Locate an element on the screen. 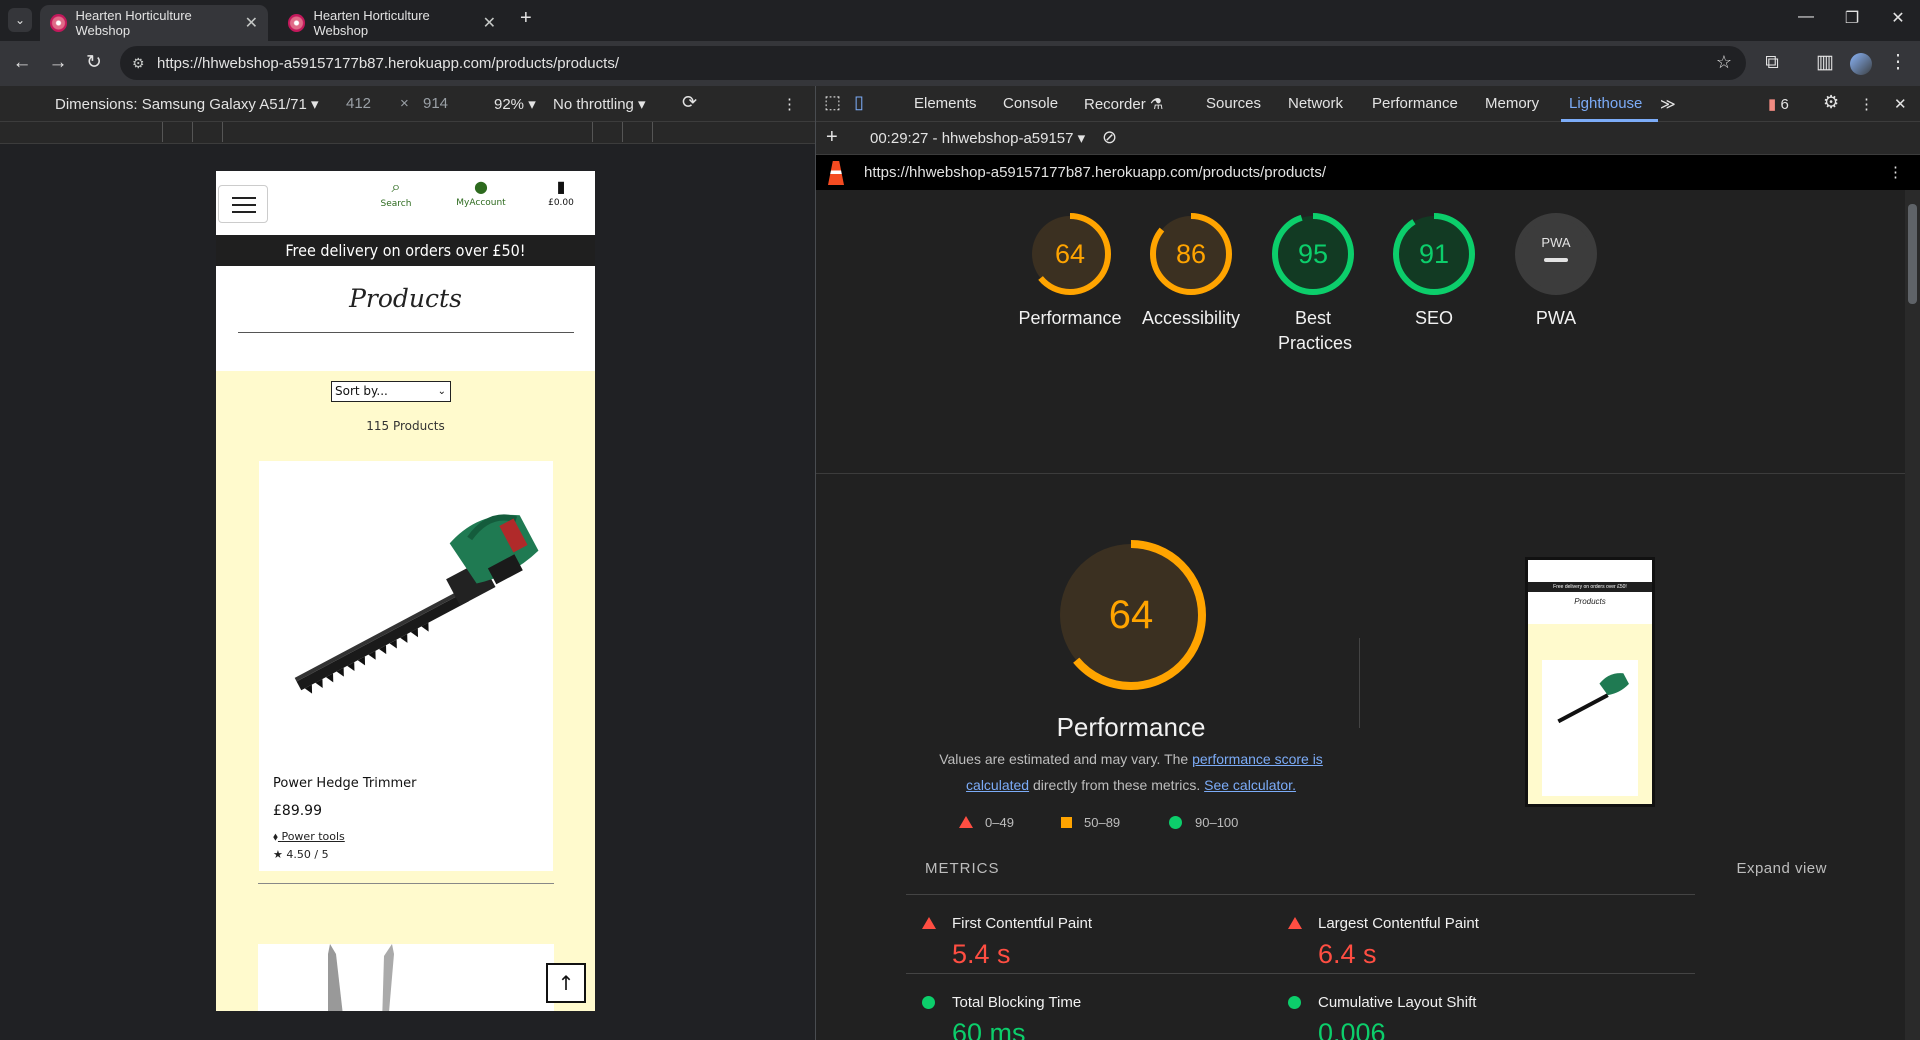  gauge-ring: 91 is located at coordinates (1434, 254).